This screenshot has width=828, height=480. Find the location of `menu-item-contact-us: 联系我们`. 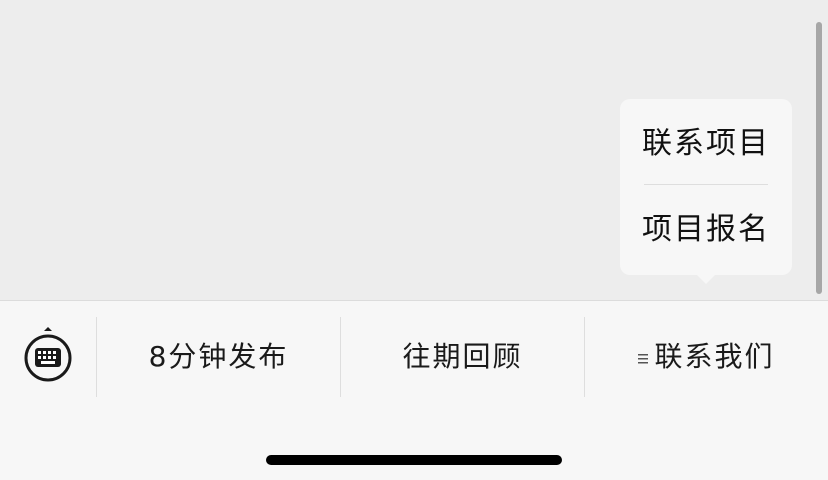

menu-item-contact-us: 联系我们 is located at coordinates (706, 357).